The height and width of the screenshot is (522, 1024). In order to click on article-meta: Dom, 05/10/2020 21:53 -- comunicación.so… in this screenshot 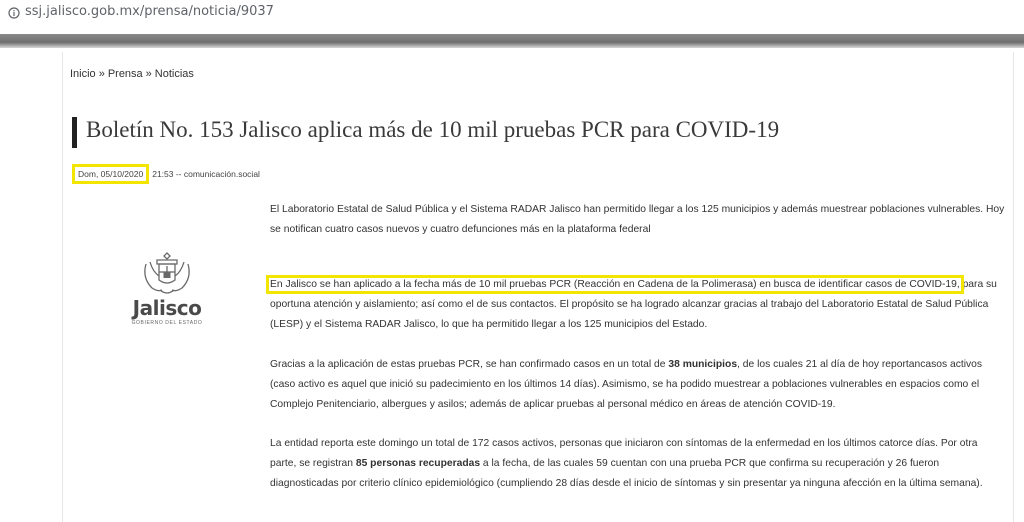, I will do `click(166, 174)`.